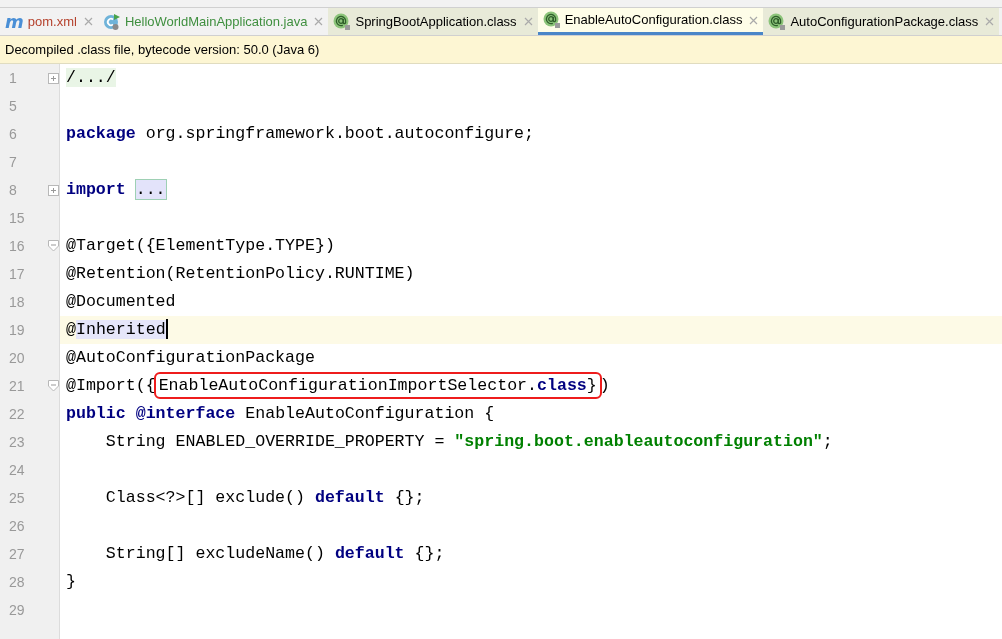 The height and width of the screenshot is (639, 1002). I want to click on line-number: 6, so click(13, 134).